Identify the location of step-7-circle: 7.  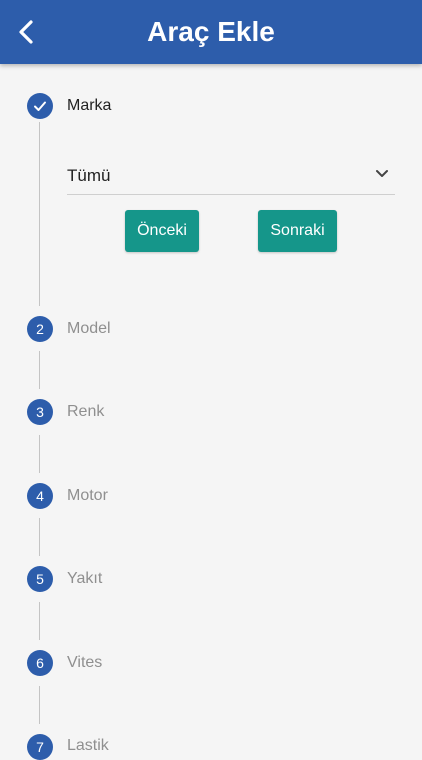
(40, 747).